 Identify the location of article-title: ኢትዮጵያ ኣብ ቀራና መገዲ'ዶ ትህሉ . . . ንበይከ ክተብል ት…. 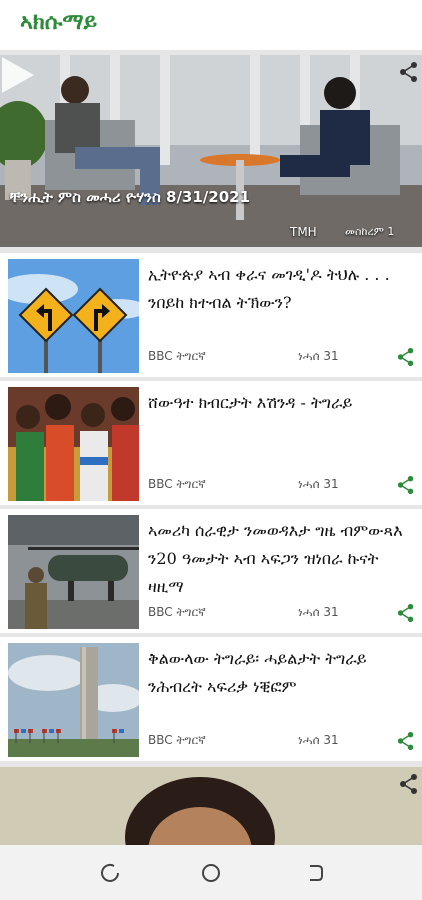
(269, 288).